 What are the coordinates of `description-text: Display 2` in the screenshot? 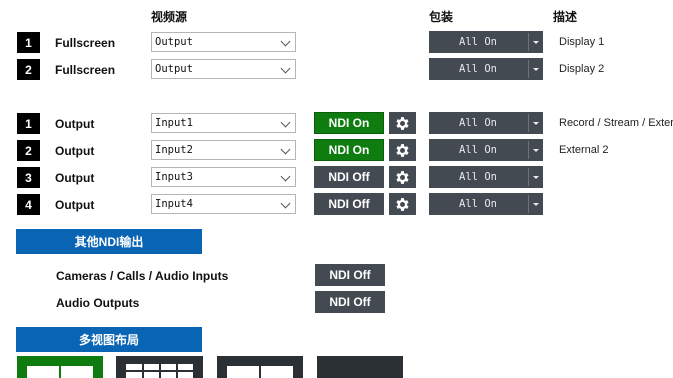 It's located at (581, 69).